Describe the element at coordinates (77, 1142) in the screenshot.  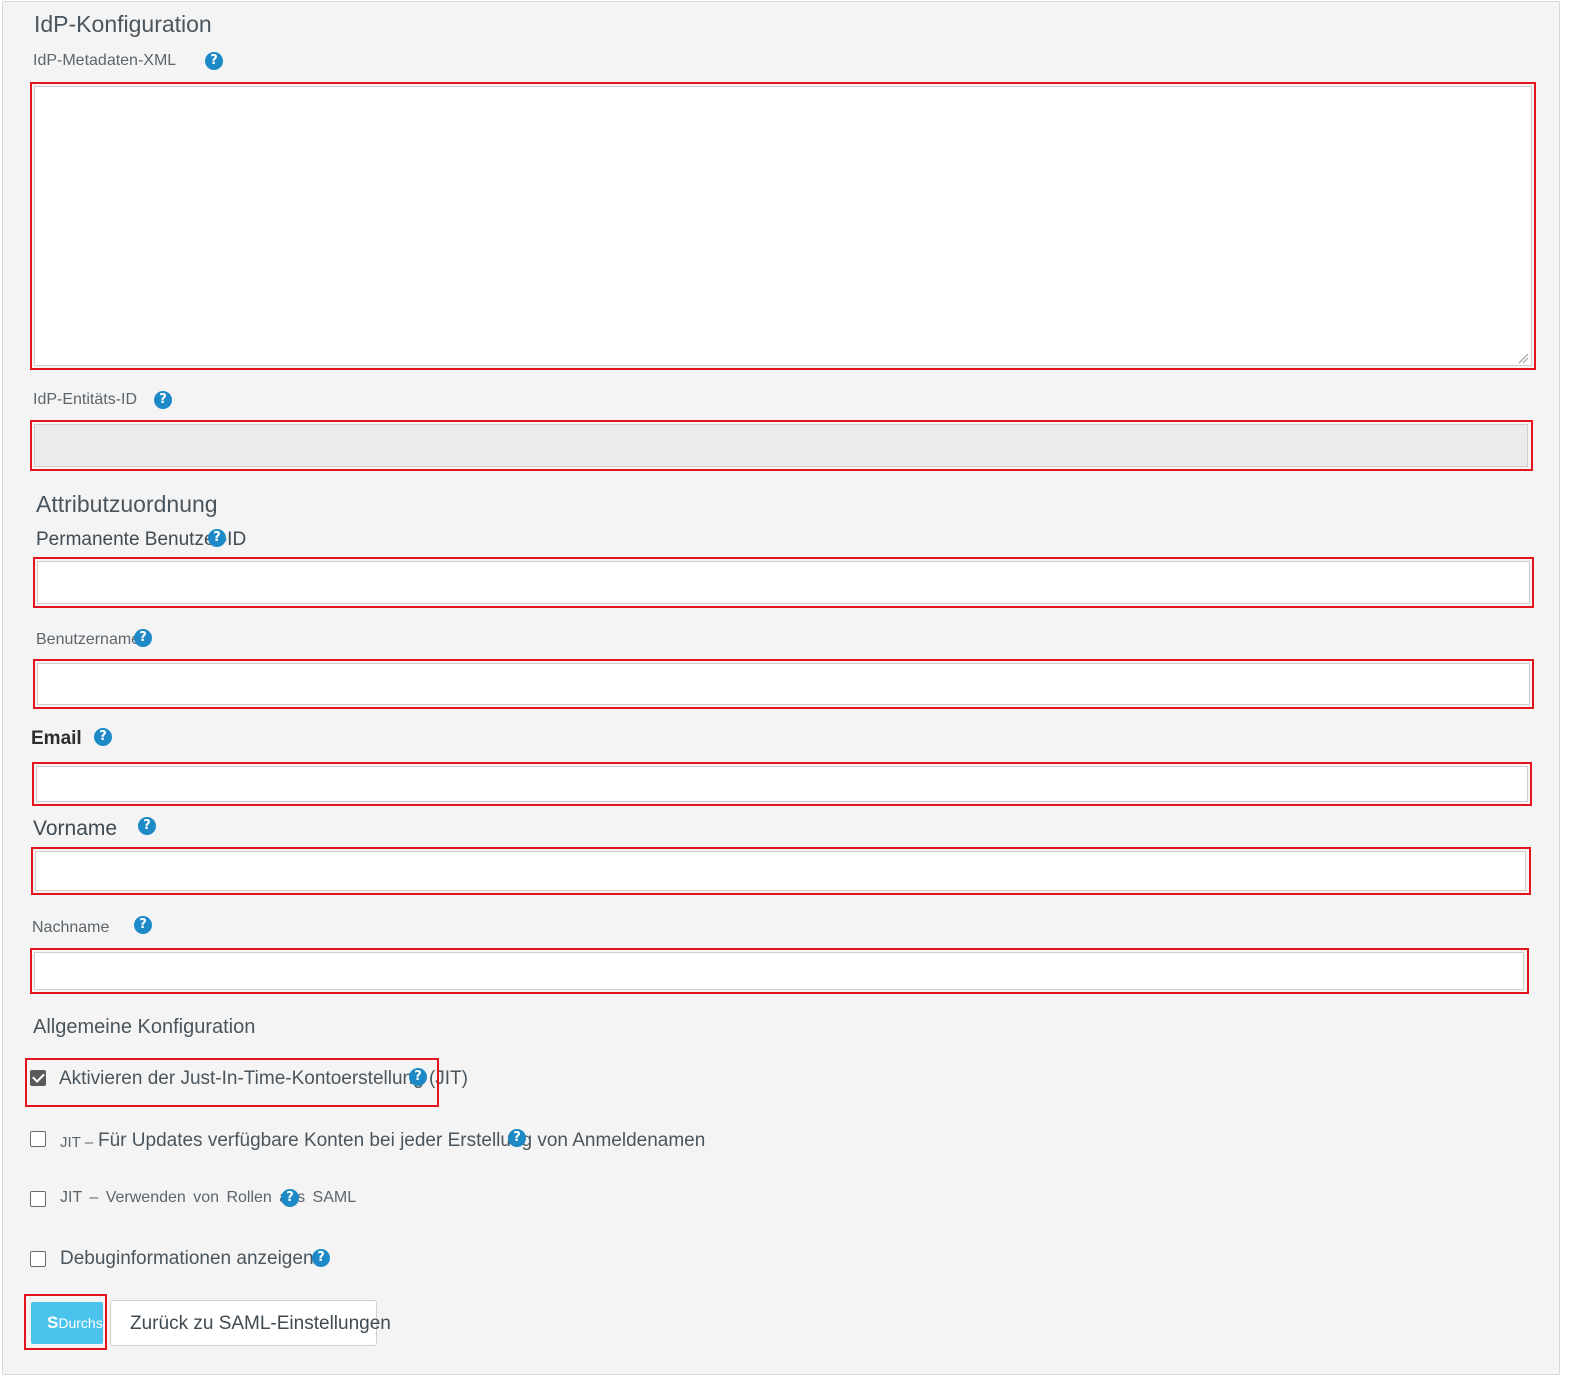
I see `jit-update-prefix: JIT –` at that location.